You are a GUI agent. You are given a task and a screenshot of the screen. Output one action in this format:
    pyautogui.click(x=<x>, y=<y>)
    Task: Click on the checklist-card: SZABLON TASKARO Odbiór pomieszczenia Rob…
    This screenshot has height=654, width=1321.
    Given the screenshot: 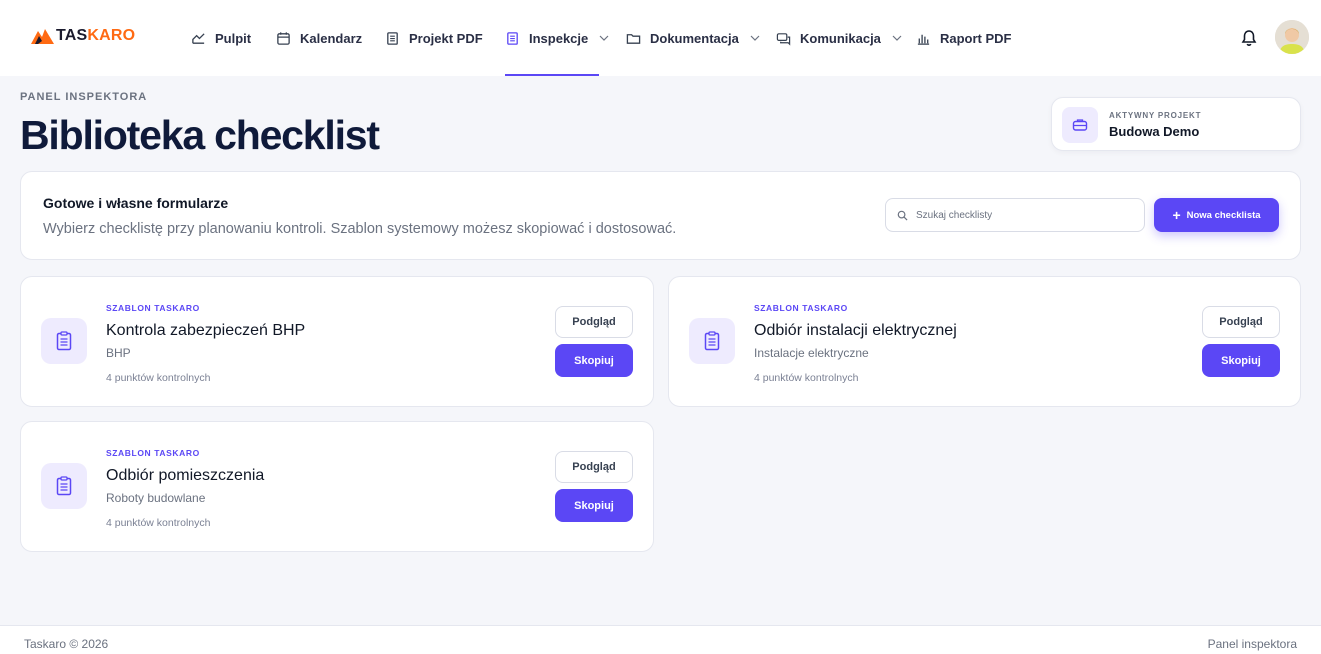 What is the action you would take?
    pyautogui.click(x=337, y=486)
    